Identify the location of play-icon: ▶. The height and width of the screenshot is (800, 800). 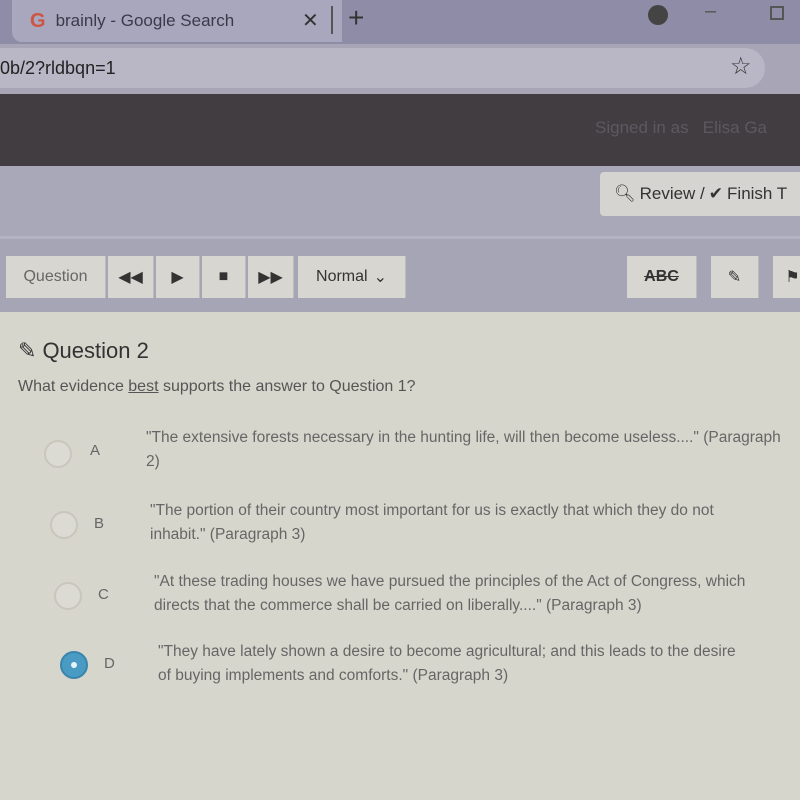
(178, 277).